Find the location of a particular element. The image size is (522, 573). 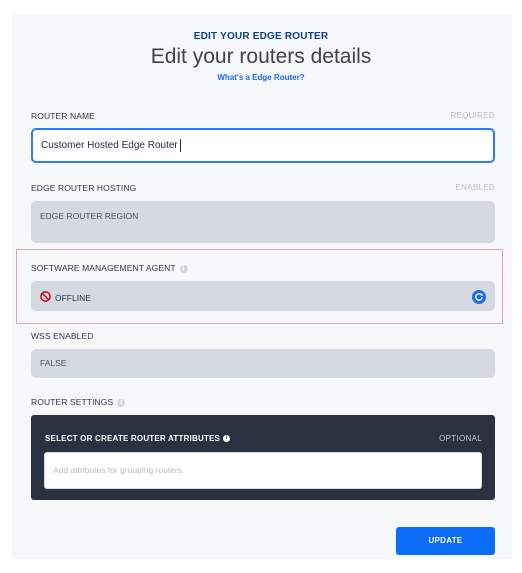

update-button: UPDATE is located at coordinates (445, 541).